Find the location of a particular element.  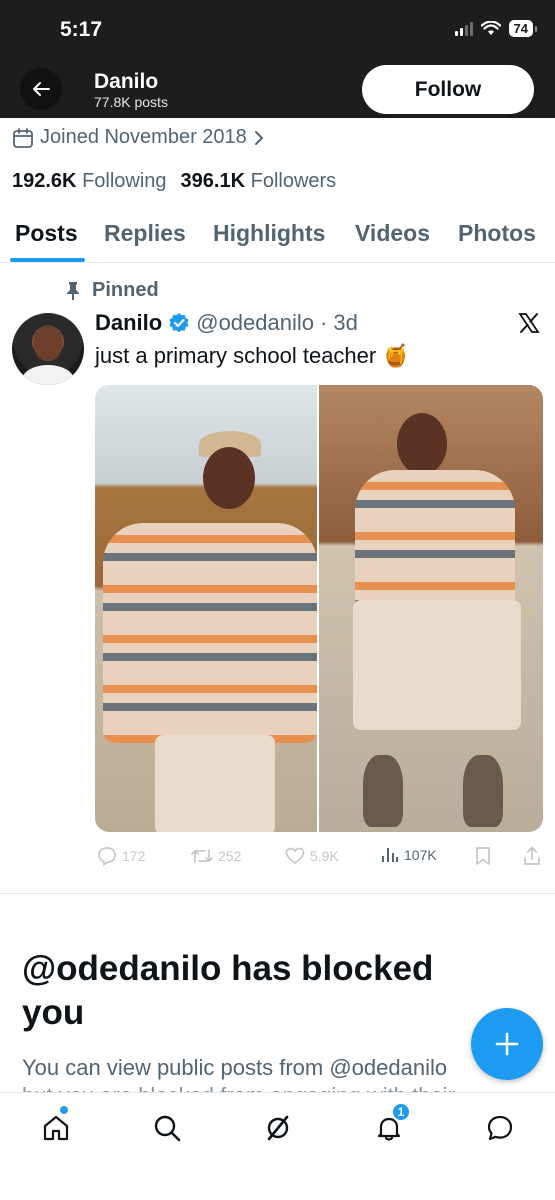

post-header: Danilo @odedanilo · 3d is located at coordinates (226, 323).